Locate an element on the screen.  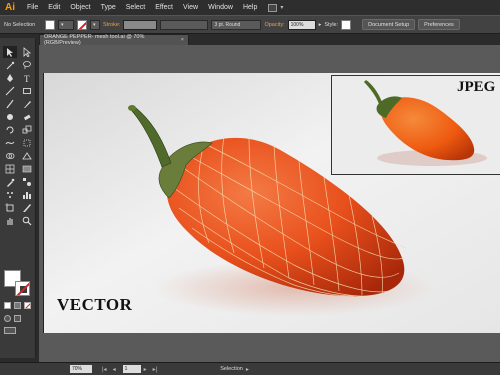
draw-normal-icon is located at coordinates (7, 318).